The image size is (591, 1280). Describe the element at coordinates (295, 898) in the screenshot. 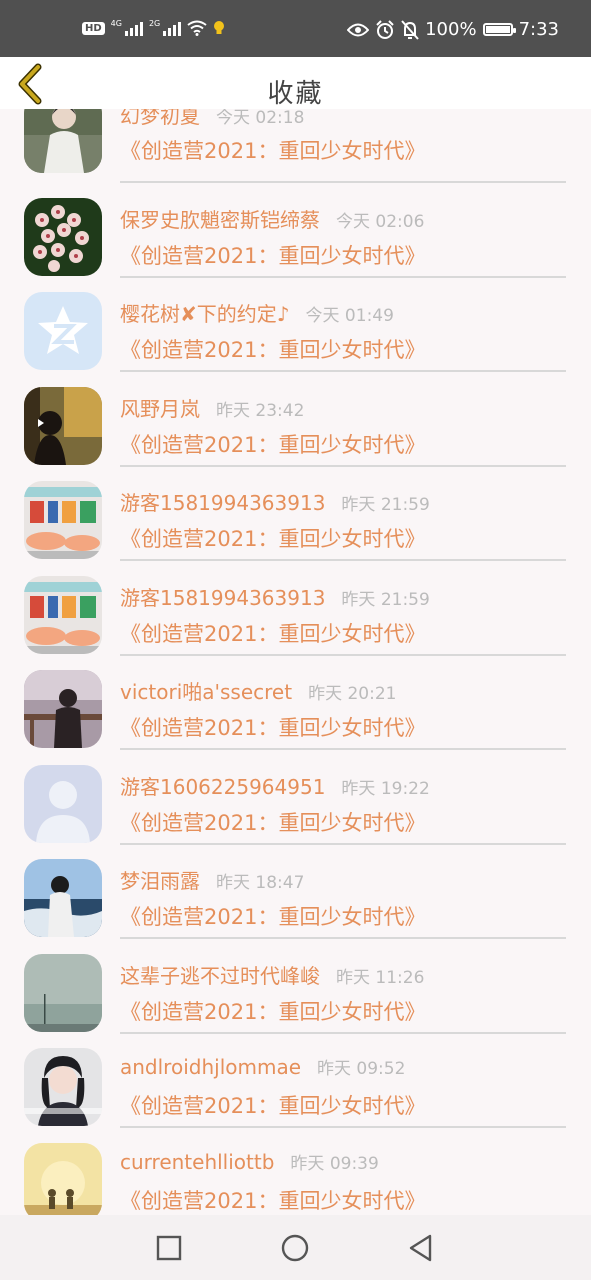

I see `list-item: 梦泪雨露 昨天 18:47 《创造营2021：重回少女时代》` at that location.